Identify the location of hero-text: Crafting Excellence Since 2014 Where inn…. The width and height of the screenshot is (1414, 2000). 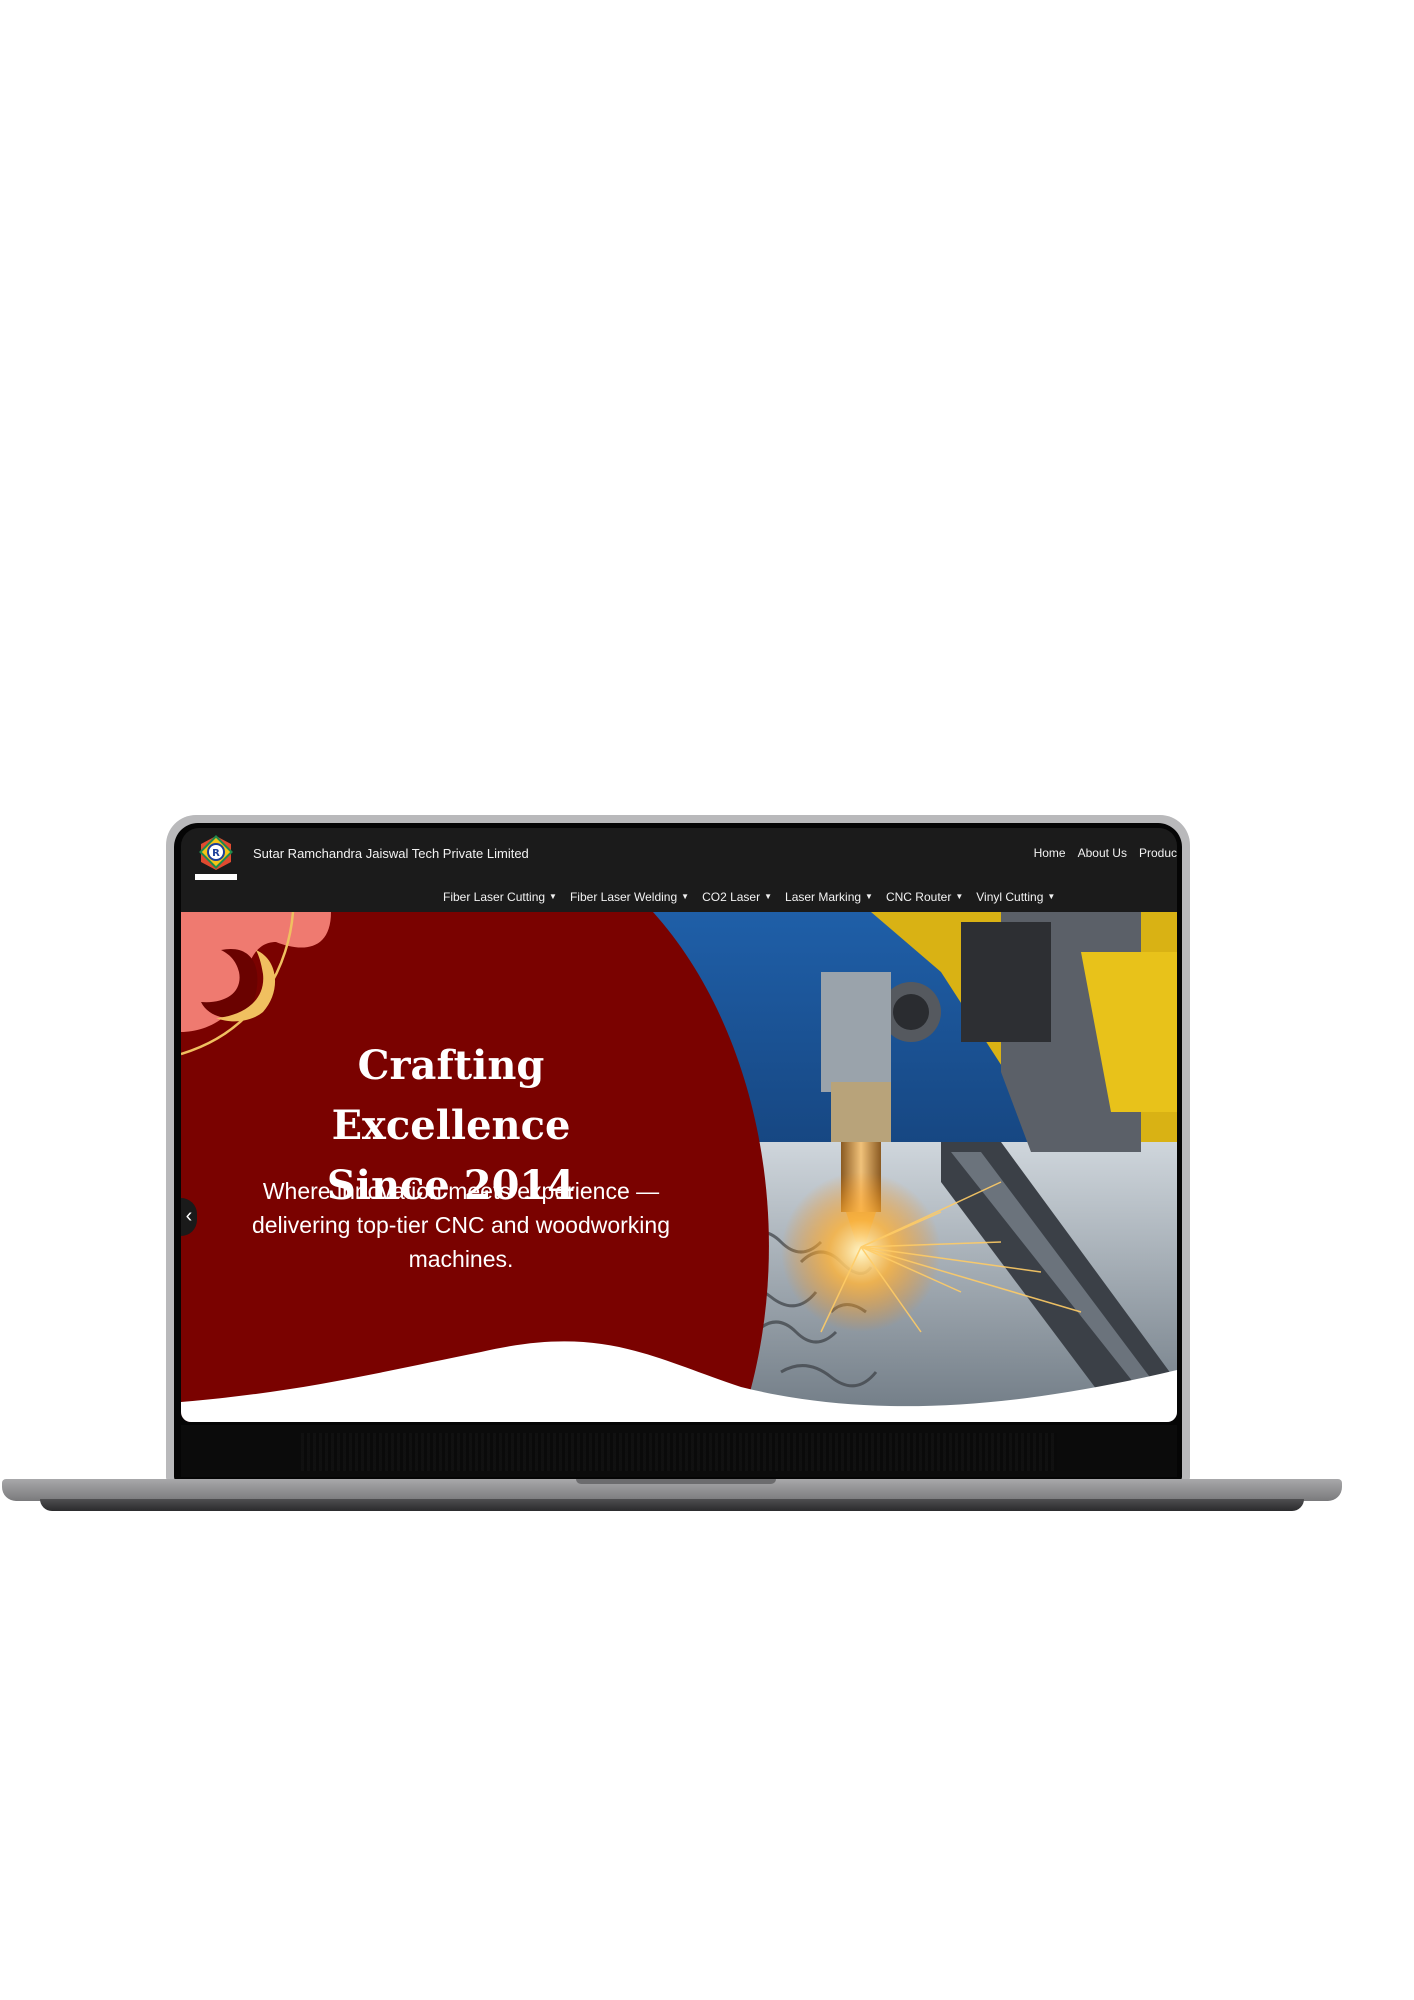
(461, 1167).